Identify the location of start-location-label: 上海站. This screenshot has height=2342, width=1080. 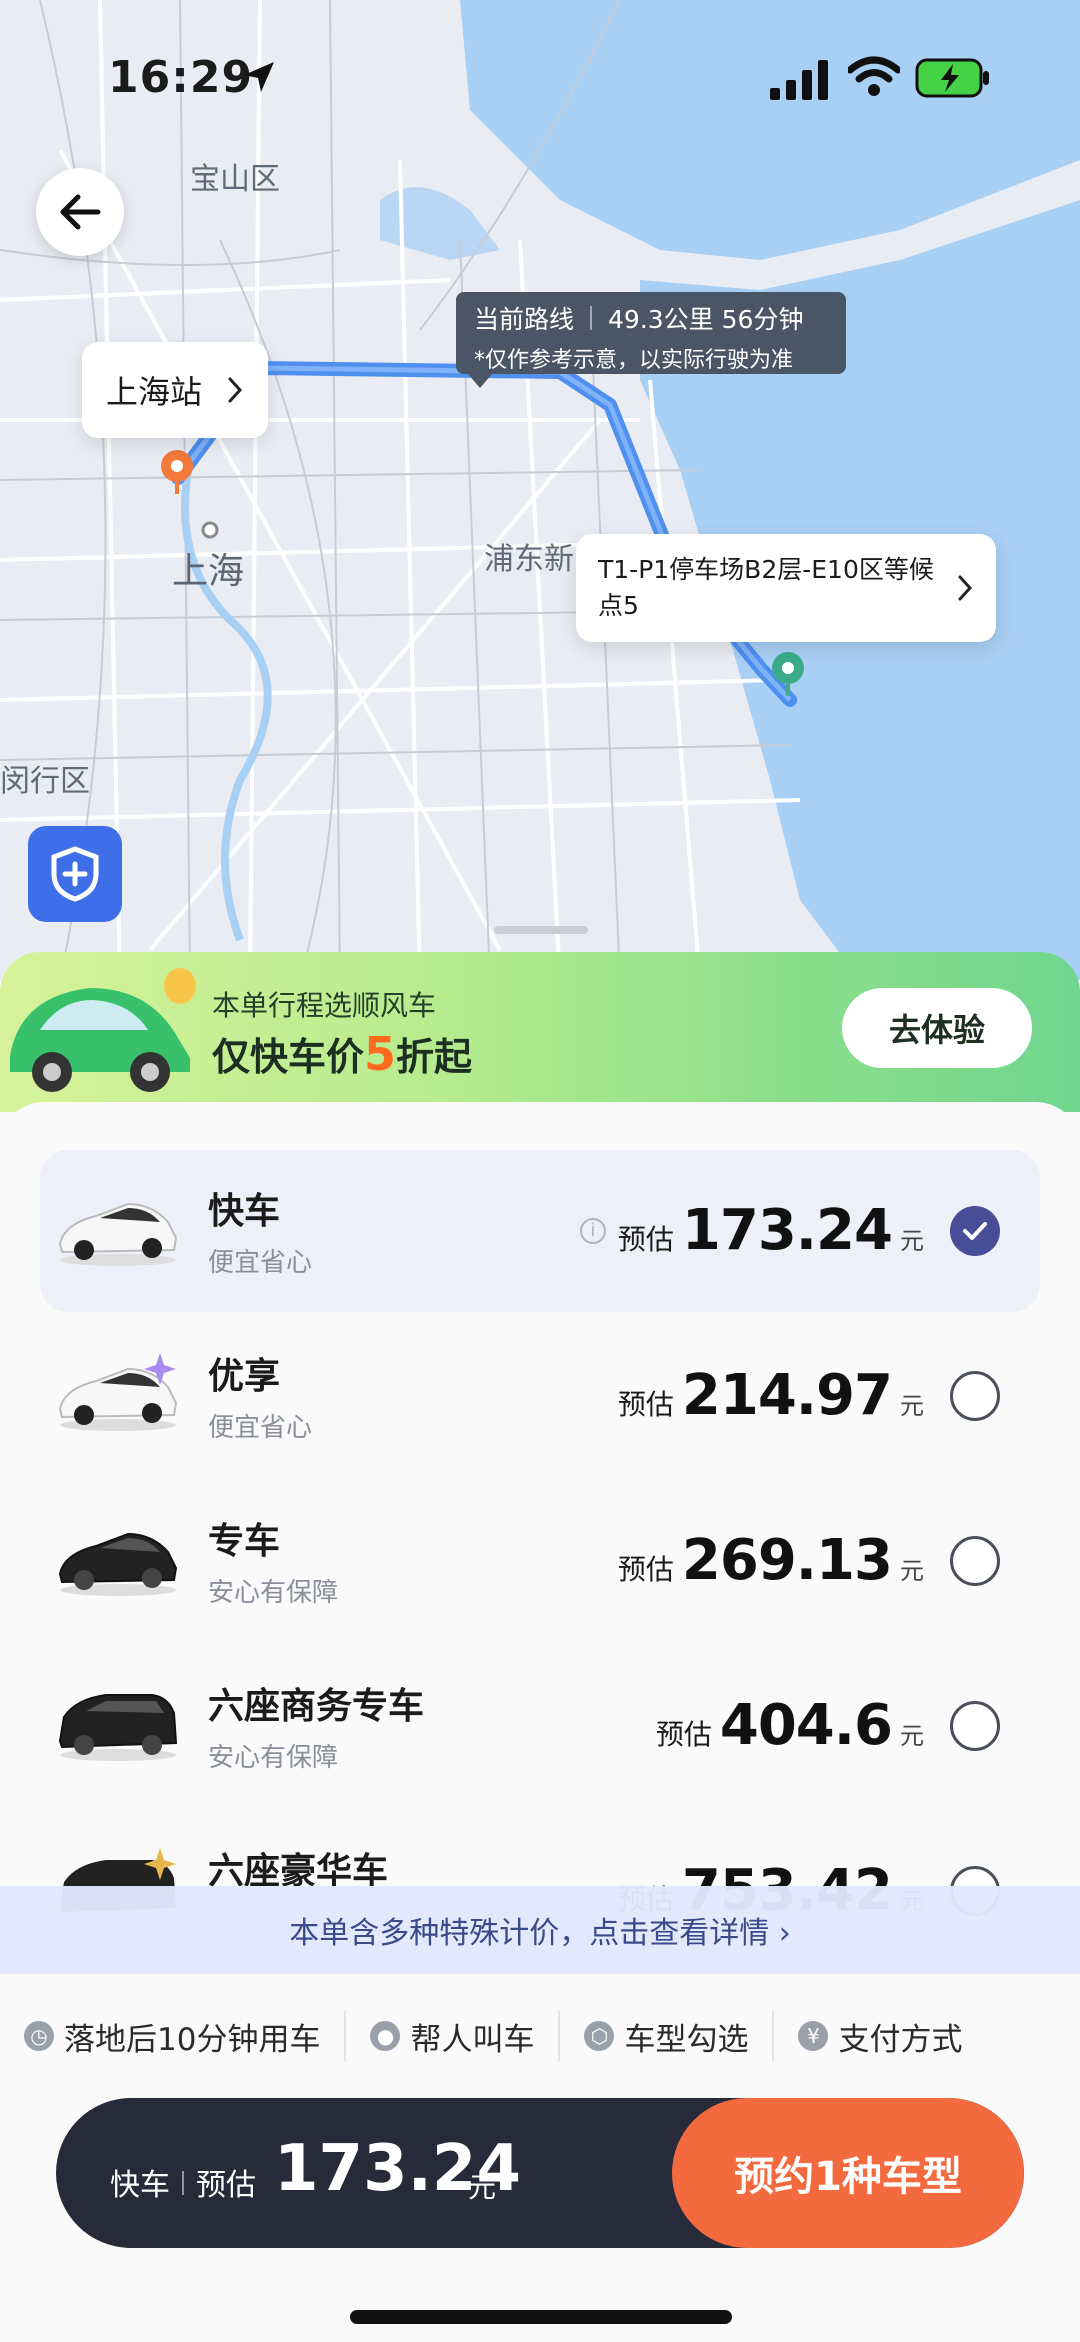
(154, 392).